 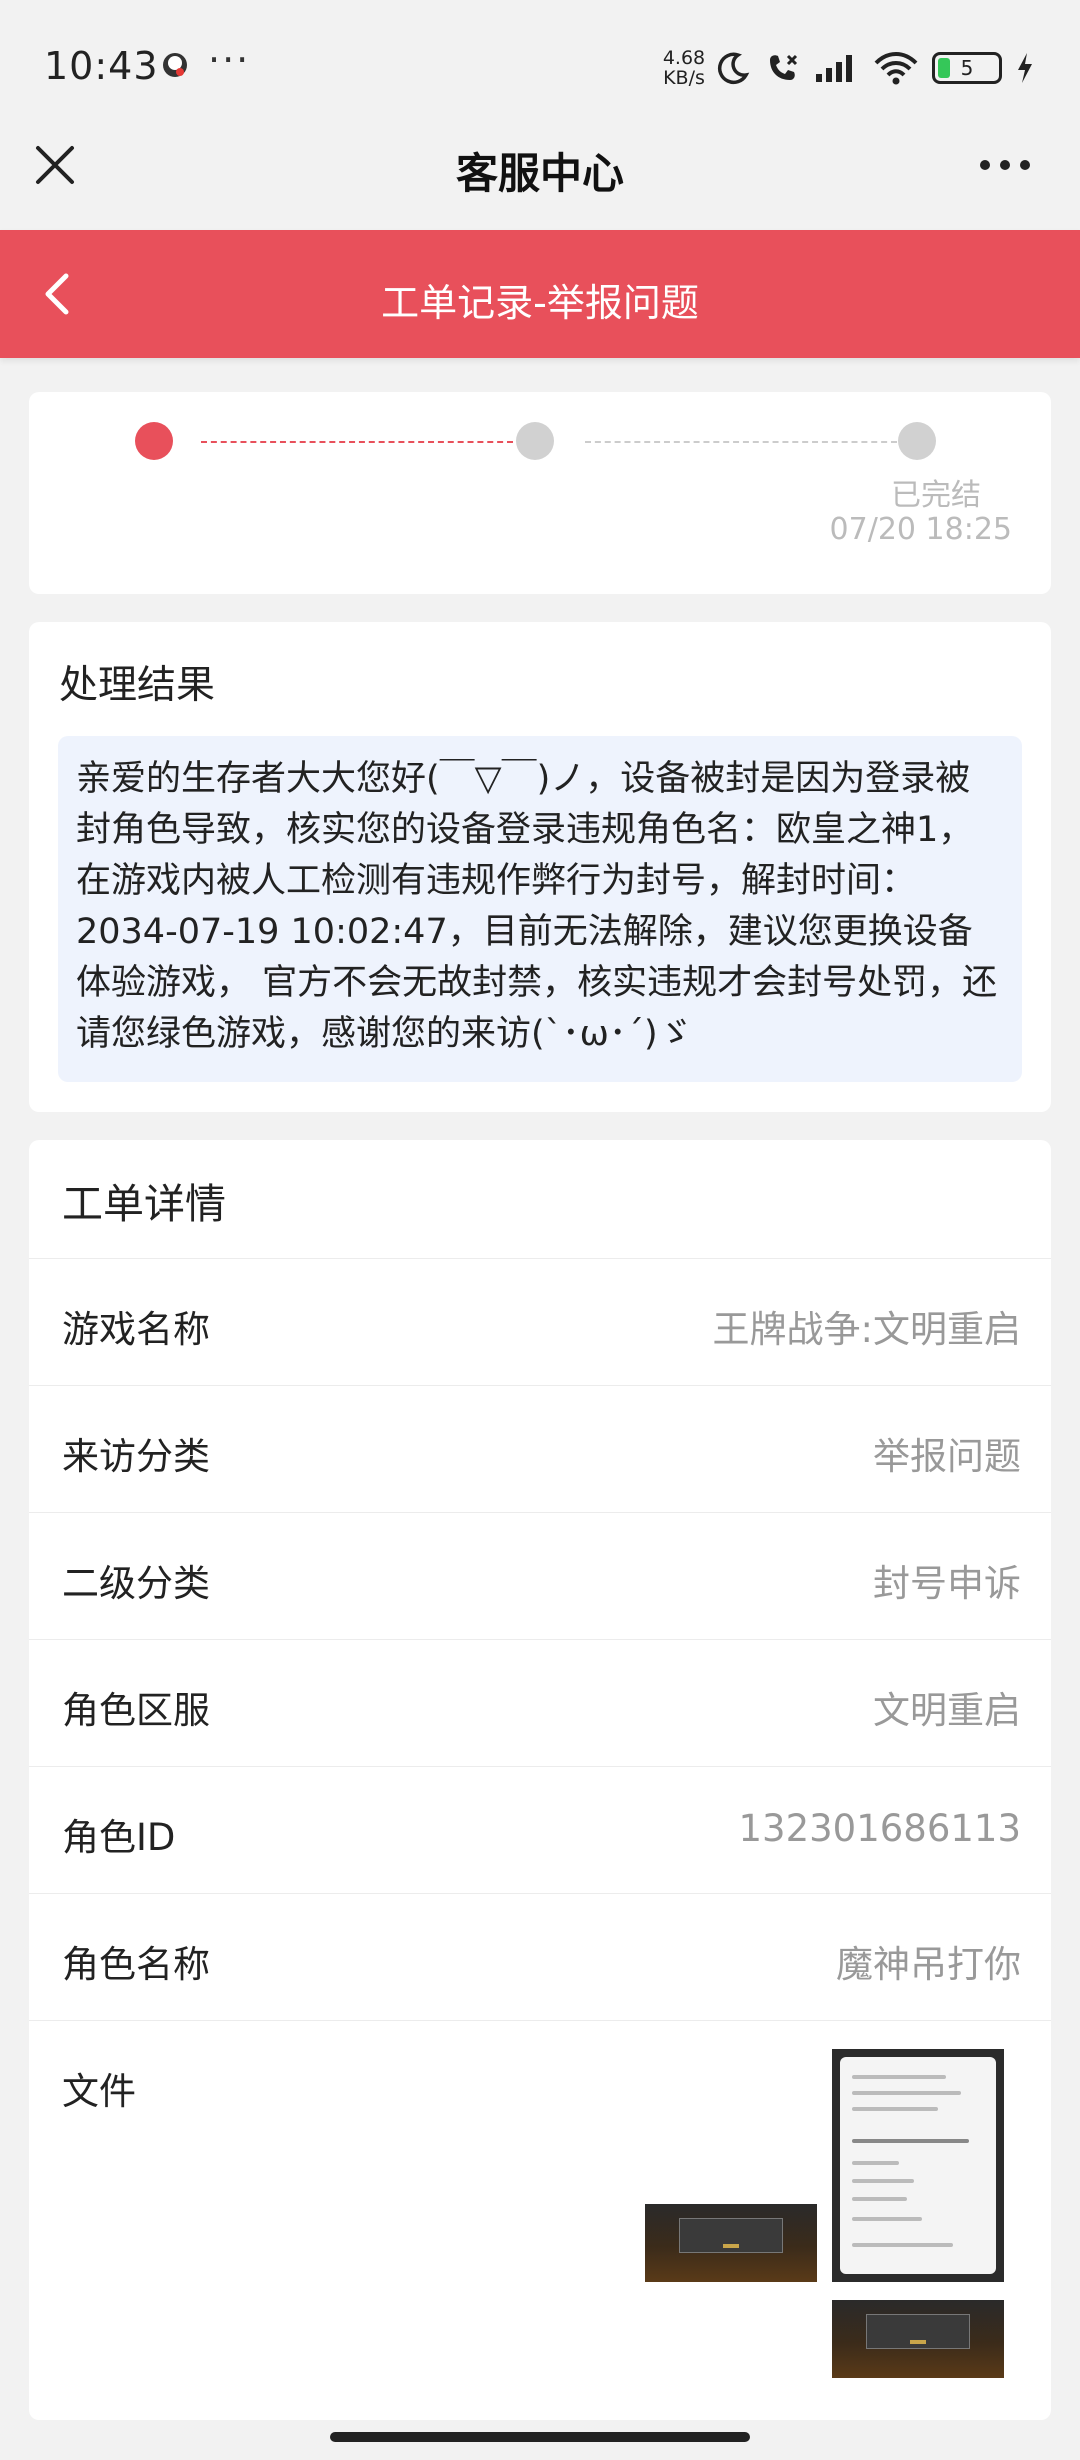 What do you see at coordinates (947, 1710) in the screenshot?
I see `detail-value: 文明重启` at bounding box center [947, 1710].